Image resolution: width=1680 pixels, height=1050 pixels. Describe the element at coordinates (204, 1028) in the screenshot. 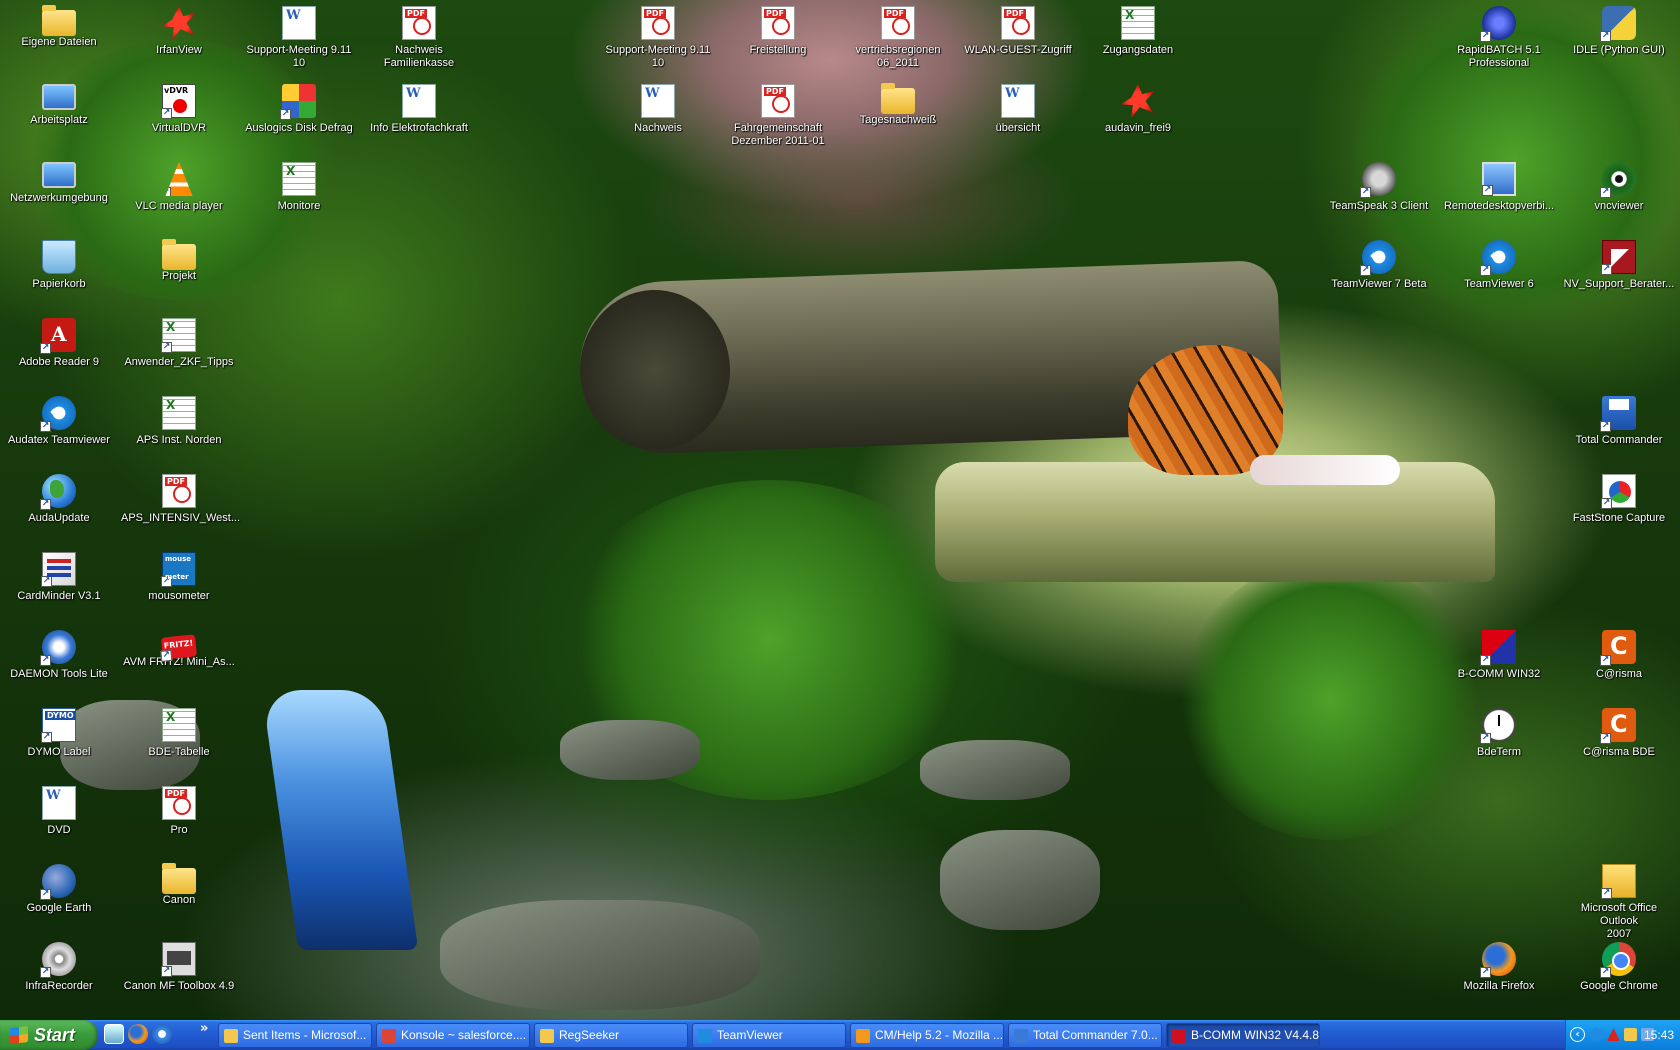

I see `quick-launch-more-button: »` at that location.